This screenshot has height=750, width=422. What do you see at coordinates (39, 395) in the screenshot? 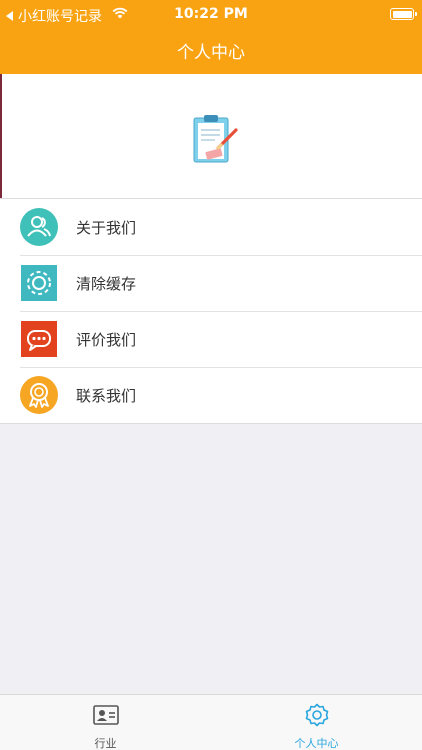
I see `award-icon` at bounding box center [39, 395].